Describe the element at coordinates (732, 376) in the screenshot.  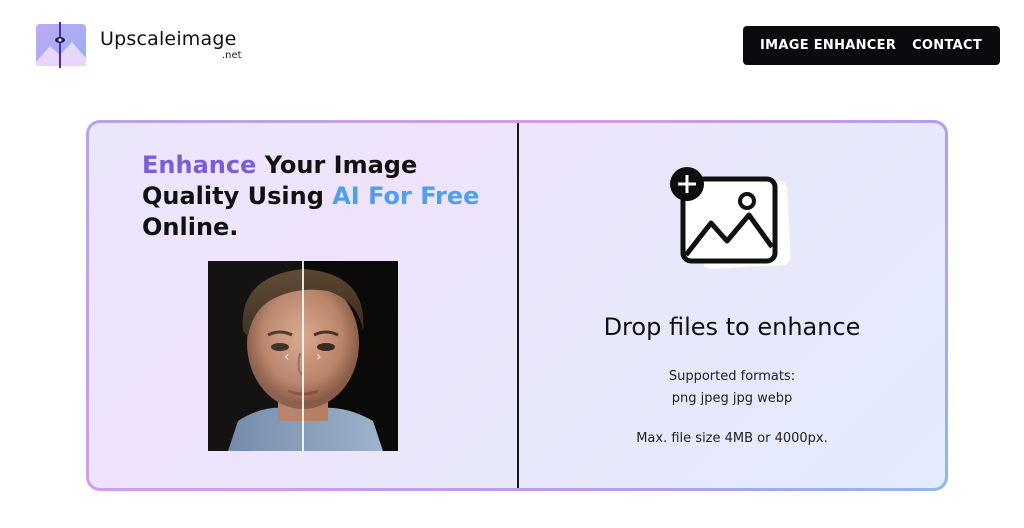
I see `formats-label: Supported formats:` at that location.